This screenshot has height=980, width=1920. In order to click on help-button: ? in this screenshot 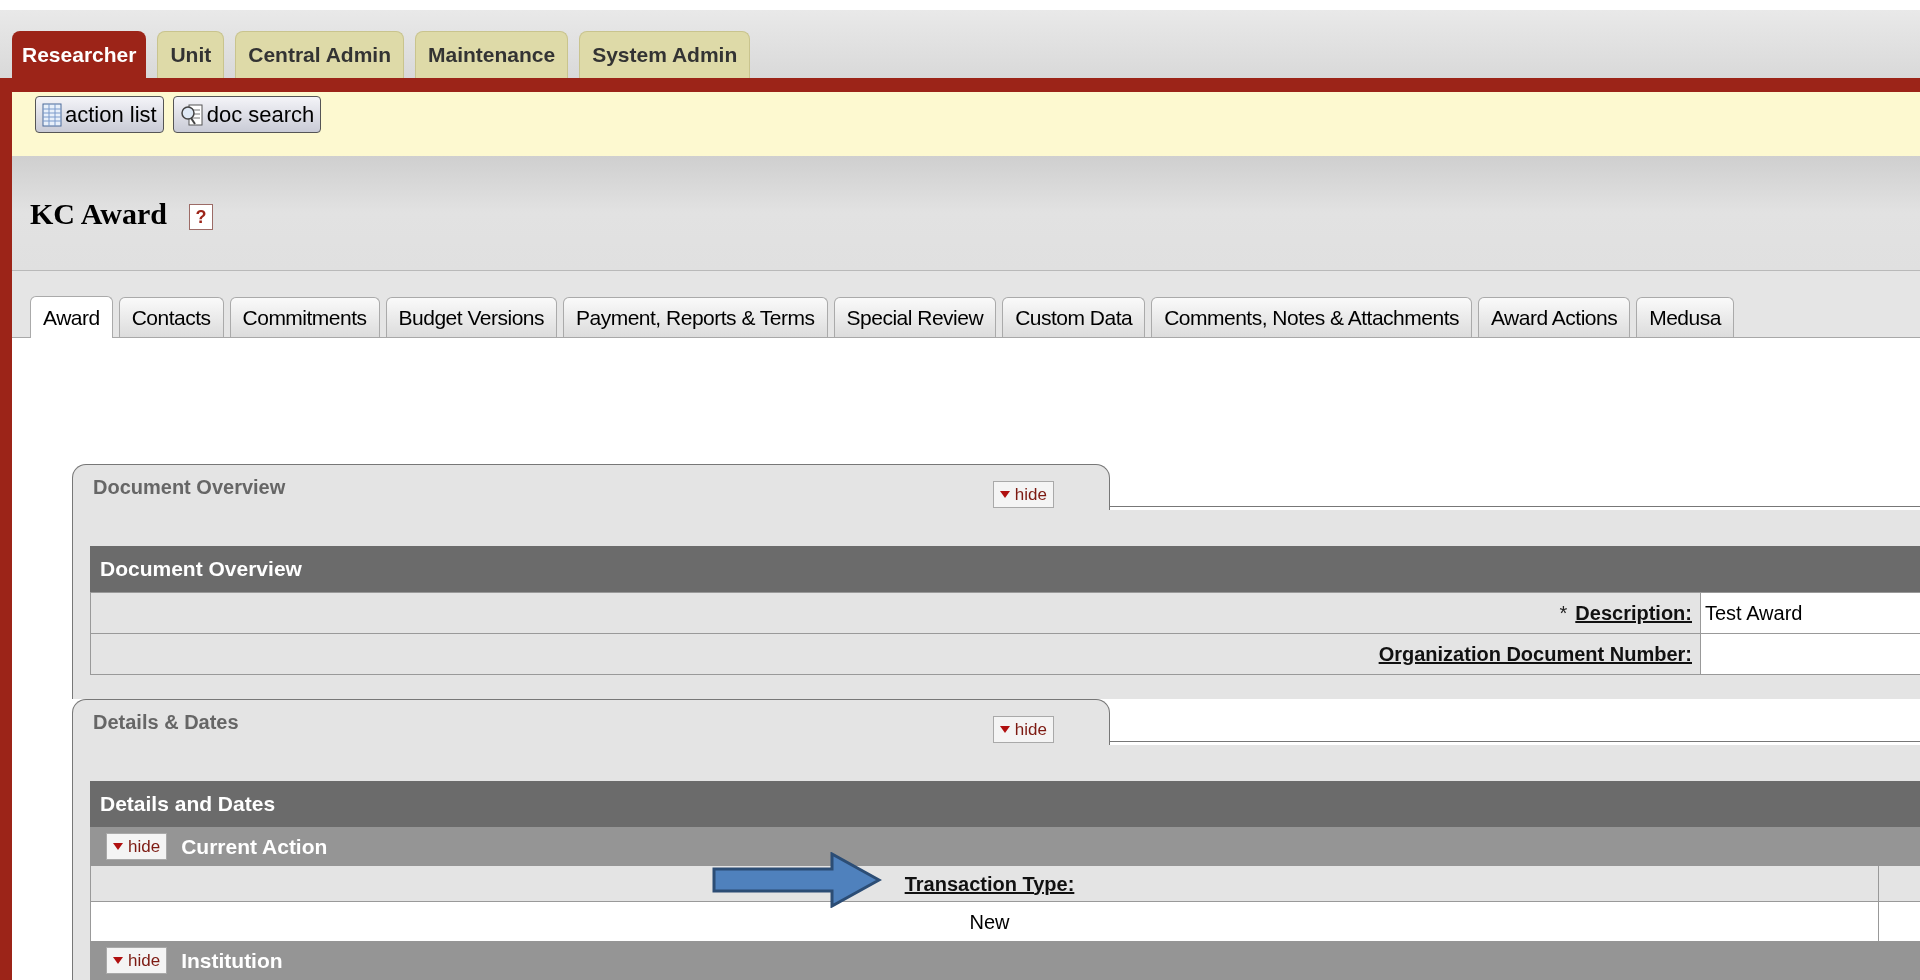, I will do `click(200, 217)`.